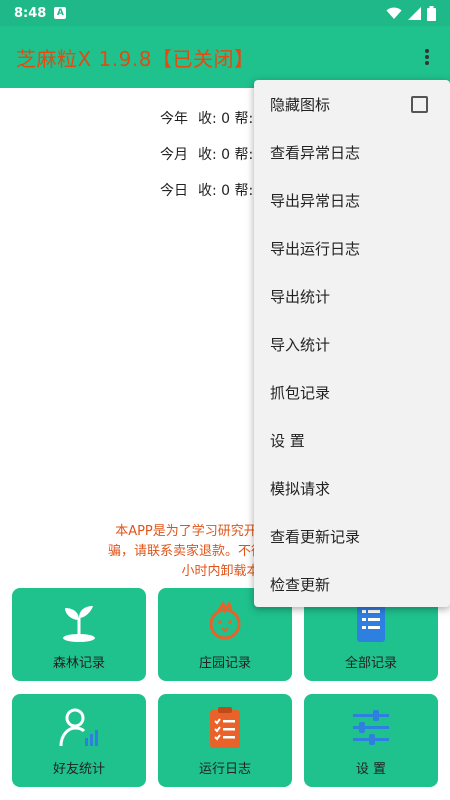  I want to click on stat-row-month: 今月 收: 0 帮: 0, so click(213, 162).